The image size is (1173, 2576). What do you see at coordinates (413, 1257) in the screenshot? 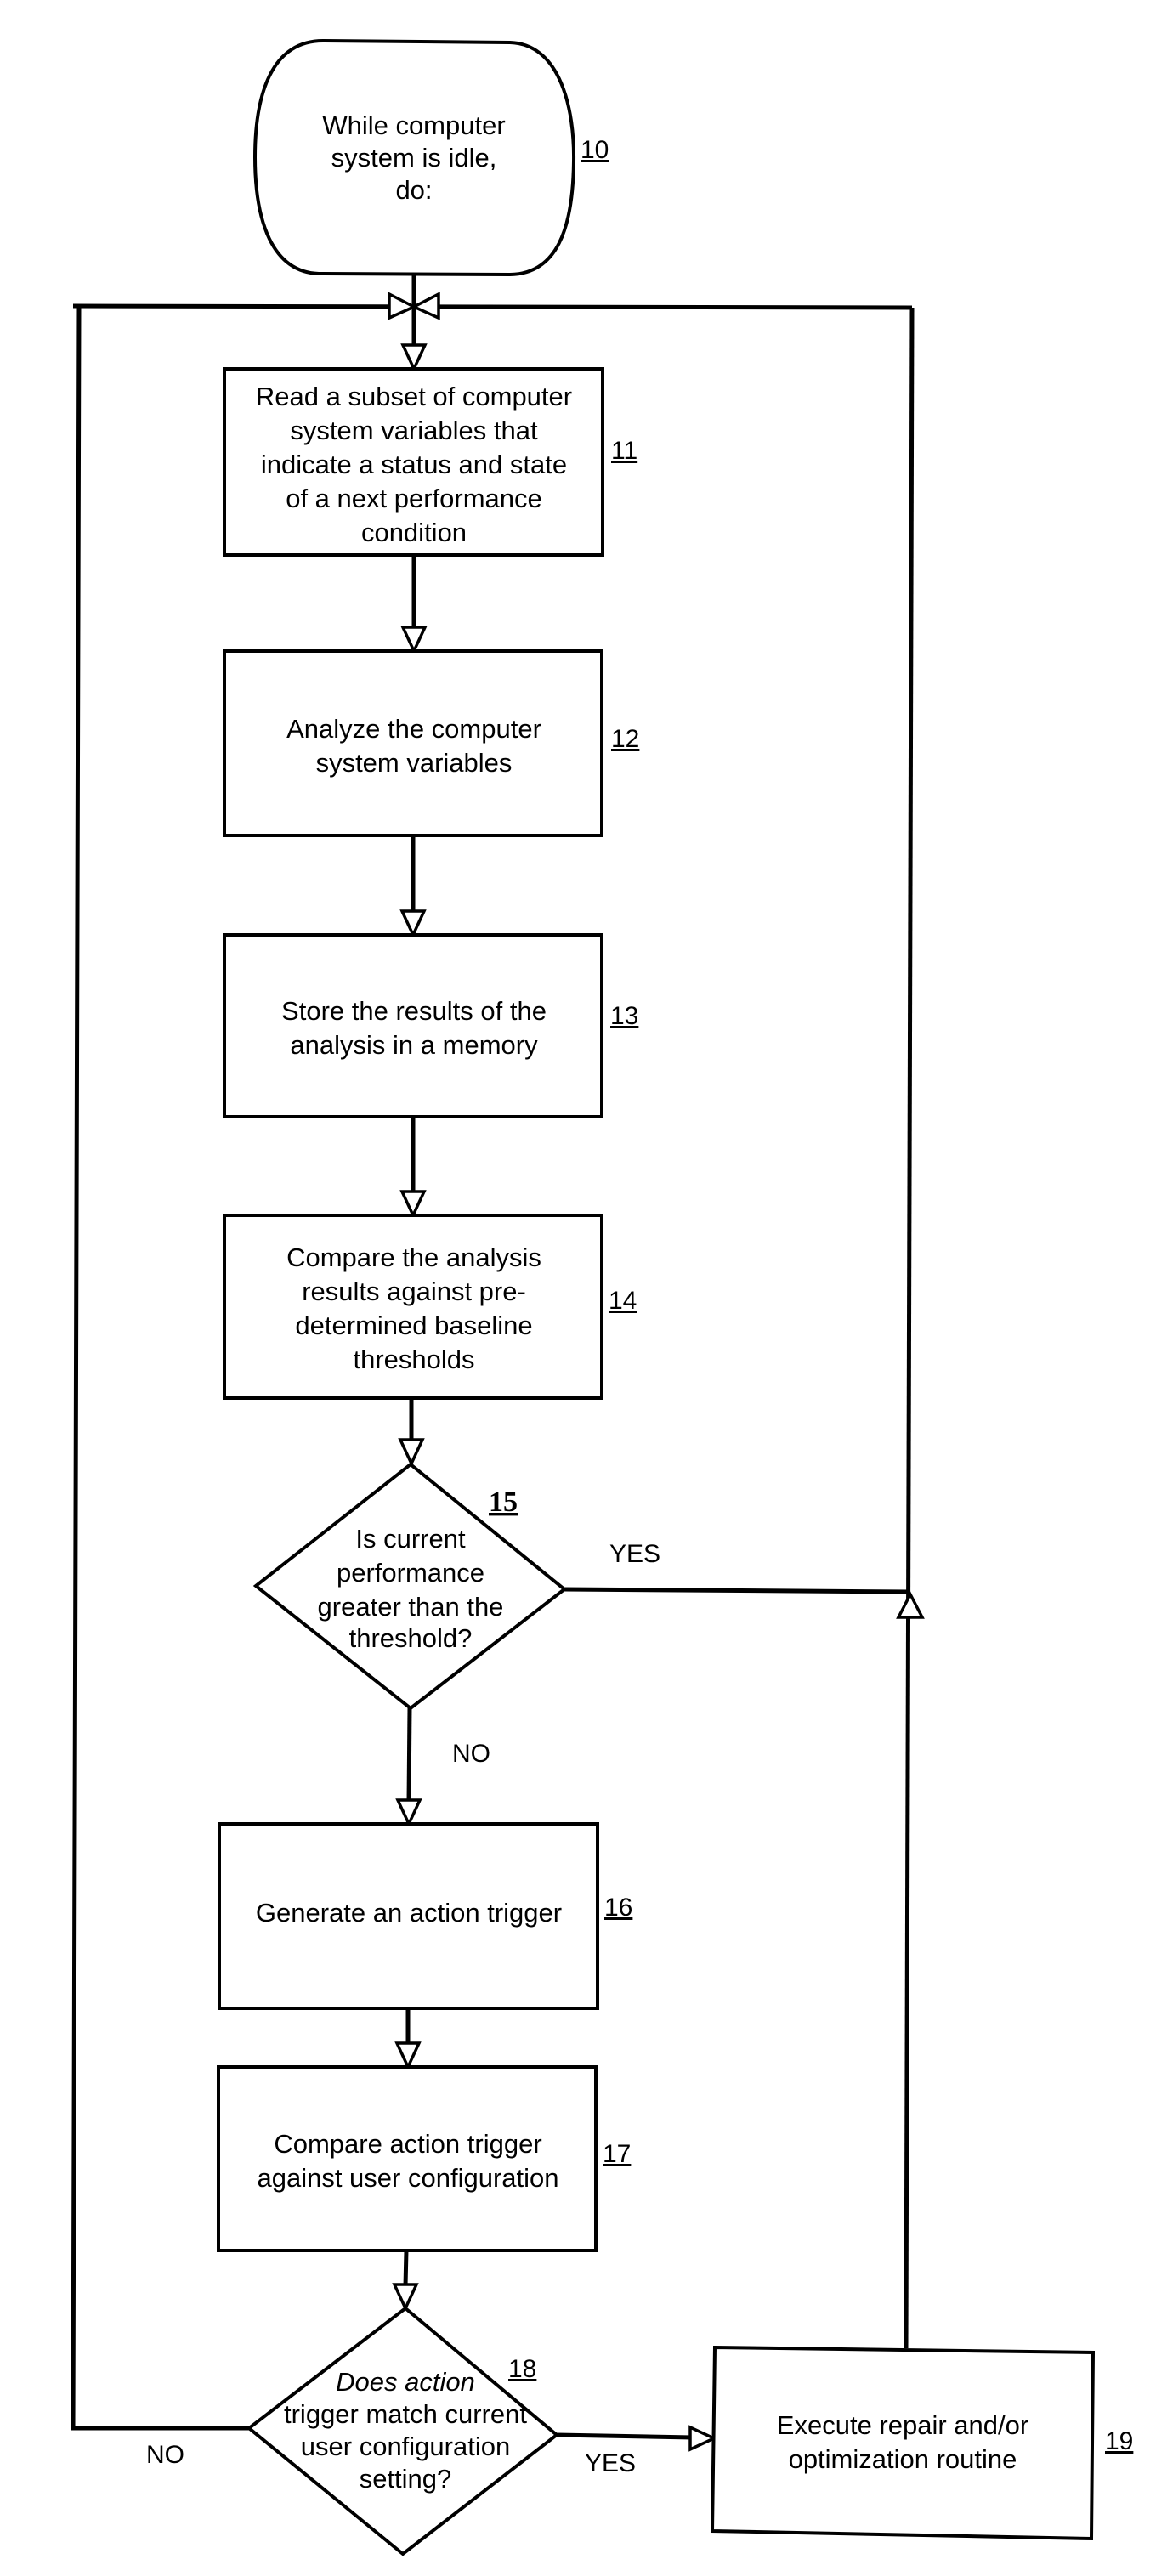
I see `step-14-text-line: Compare the analysis` at bounding box center [413, 1257].